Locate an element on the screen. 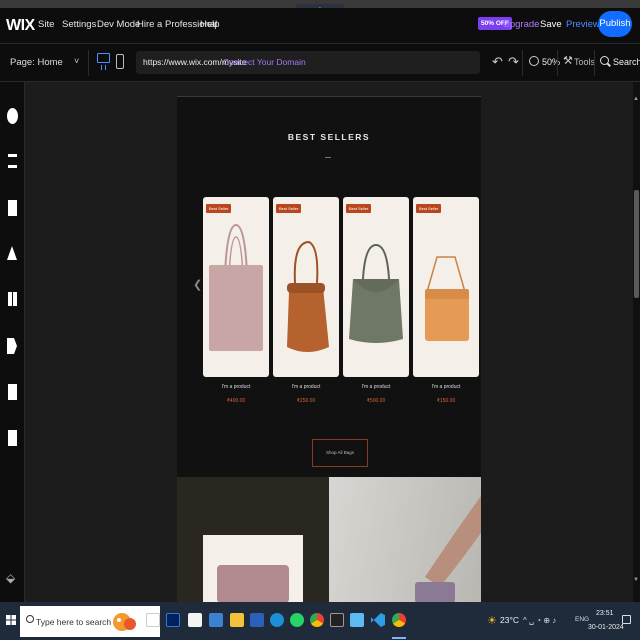  undo-icon: ↶ is located at coordinates (497, 62).